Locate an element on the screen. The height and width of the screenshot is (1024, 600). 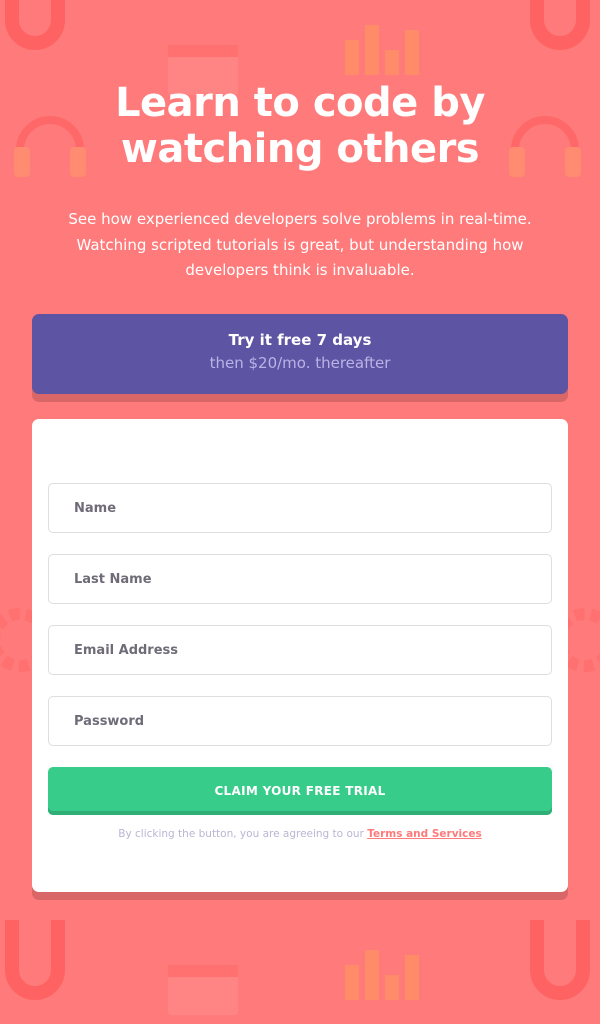
password-field is located at coordinates (300, 721).